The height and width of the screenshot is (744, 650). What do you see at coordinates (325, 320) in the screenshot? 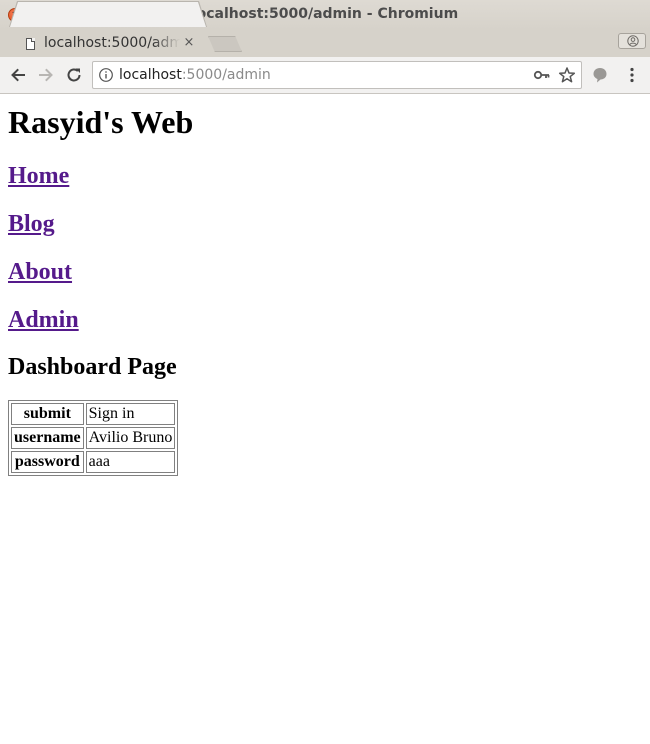
I see `nav-admin: Admin` at bounding box center [325, 320].